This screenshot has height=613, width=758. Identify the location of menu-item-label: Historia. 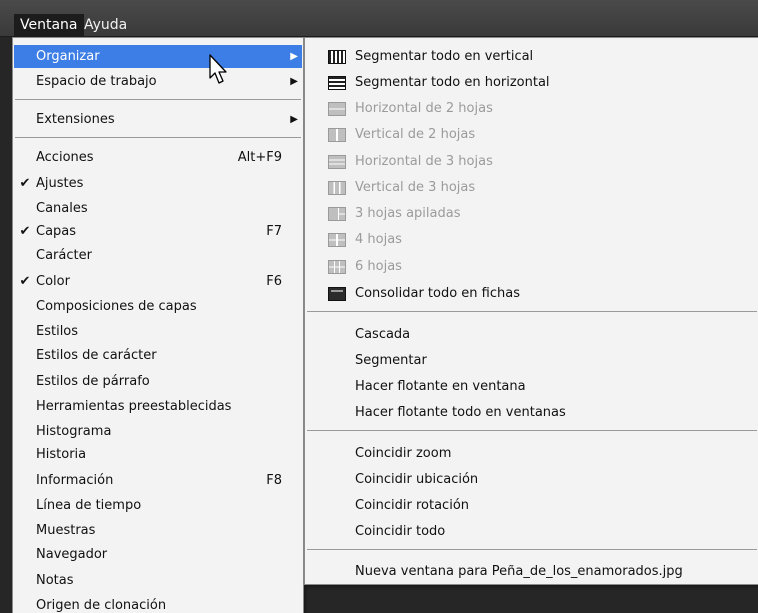
(61, 454).